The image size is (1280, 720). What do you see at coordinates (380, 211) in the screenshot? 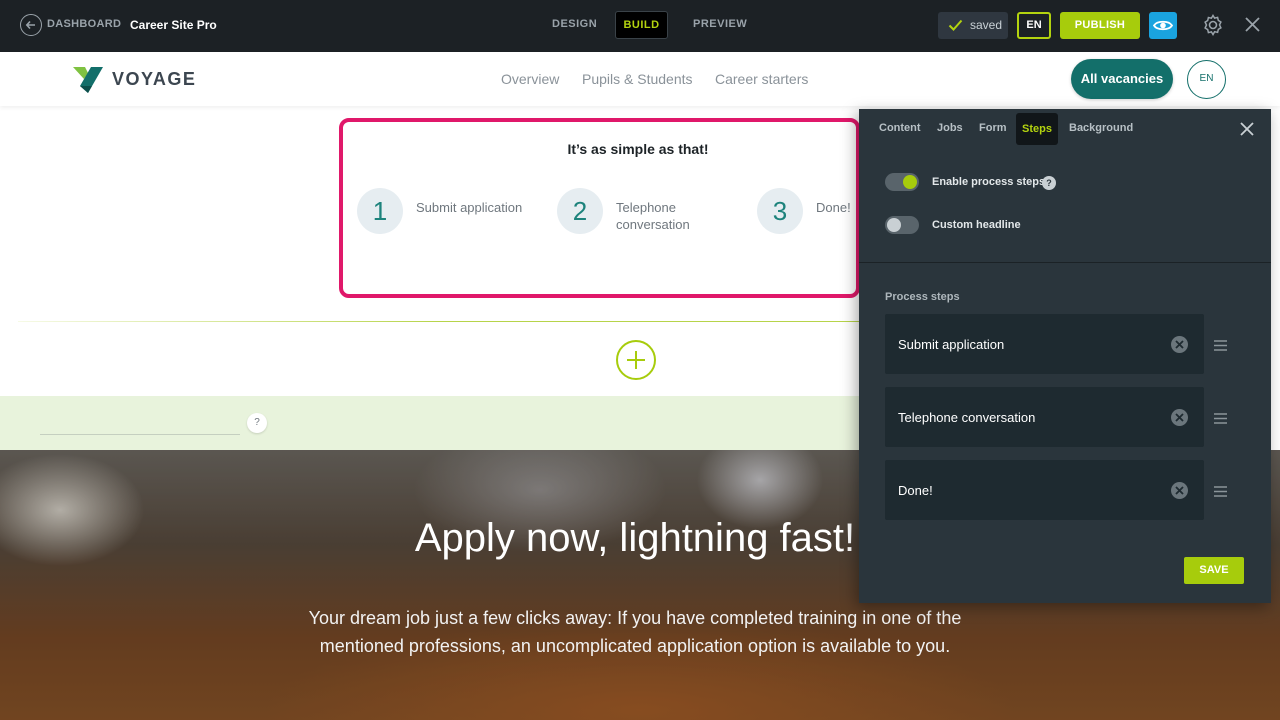
I see `step-number-1: 1` at bounding box center [380, 211].